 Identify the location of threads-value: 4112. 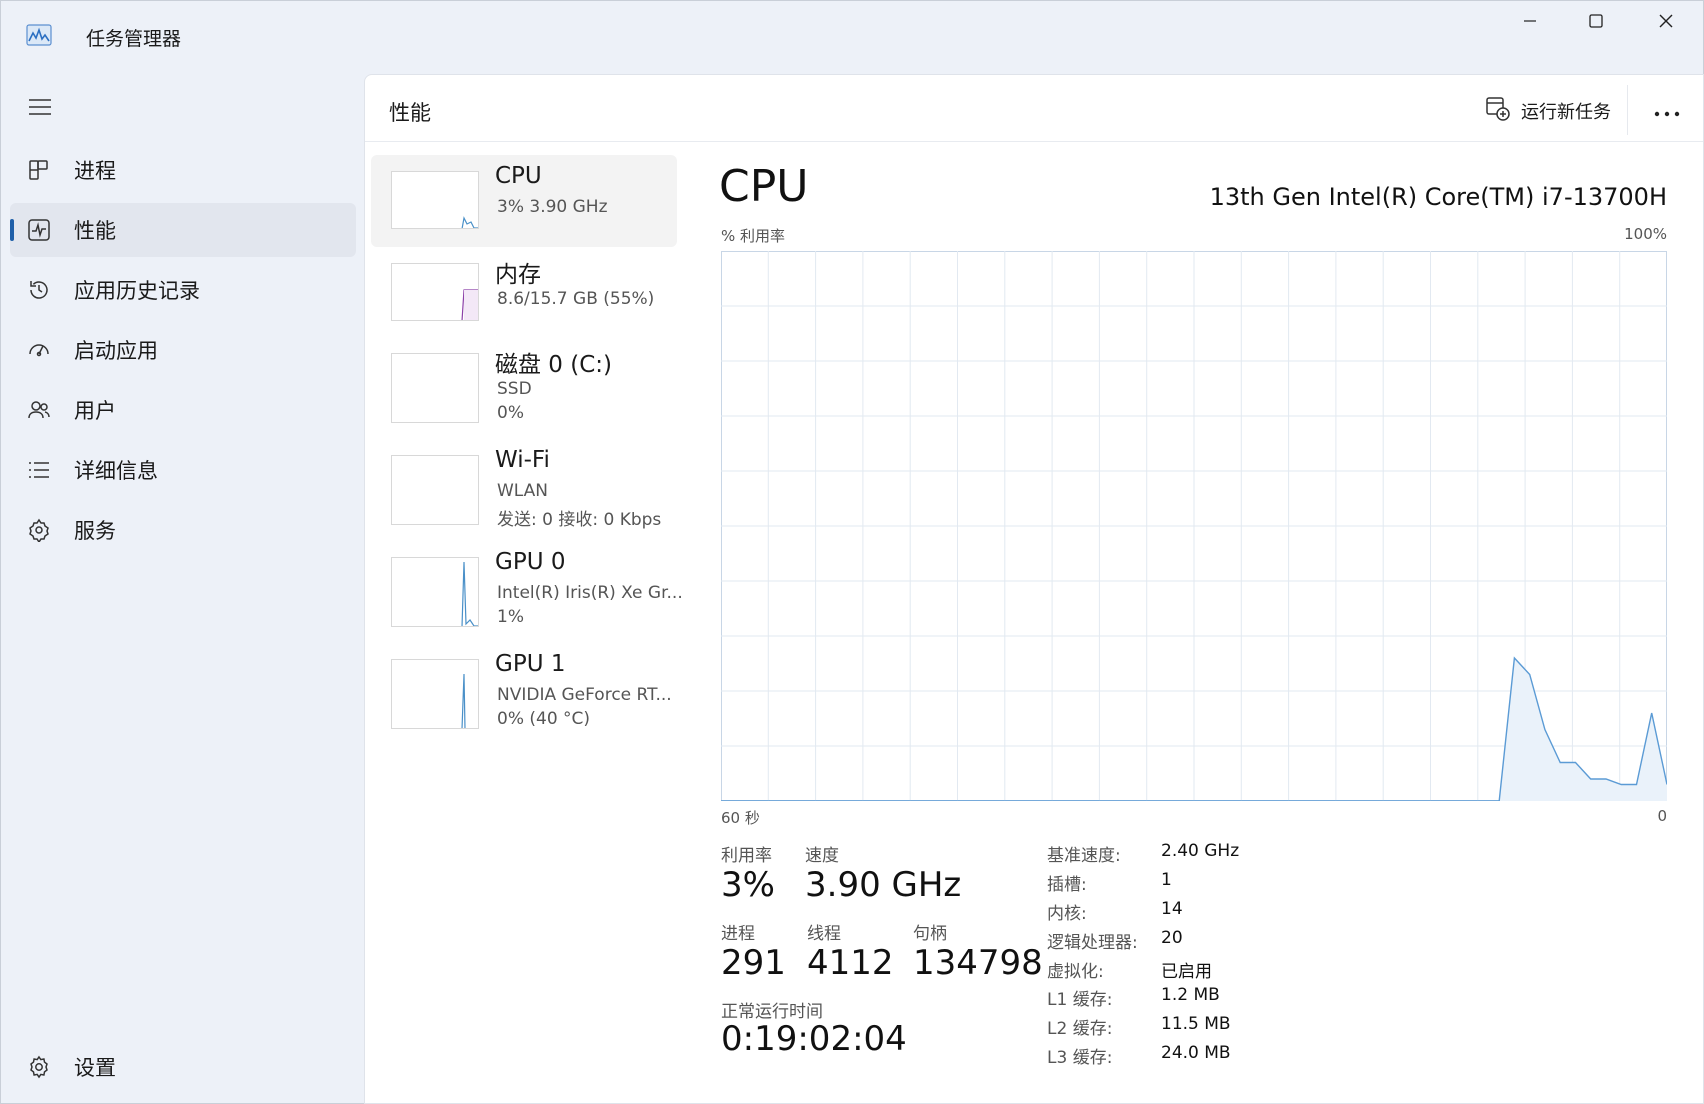
(850, 963).